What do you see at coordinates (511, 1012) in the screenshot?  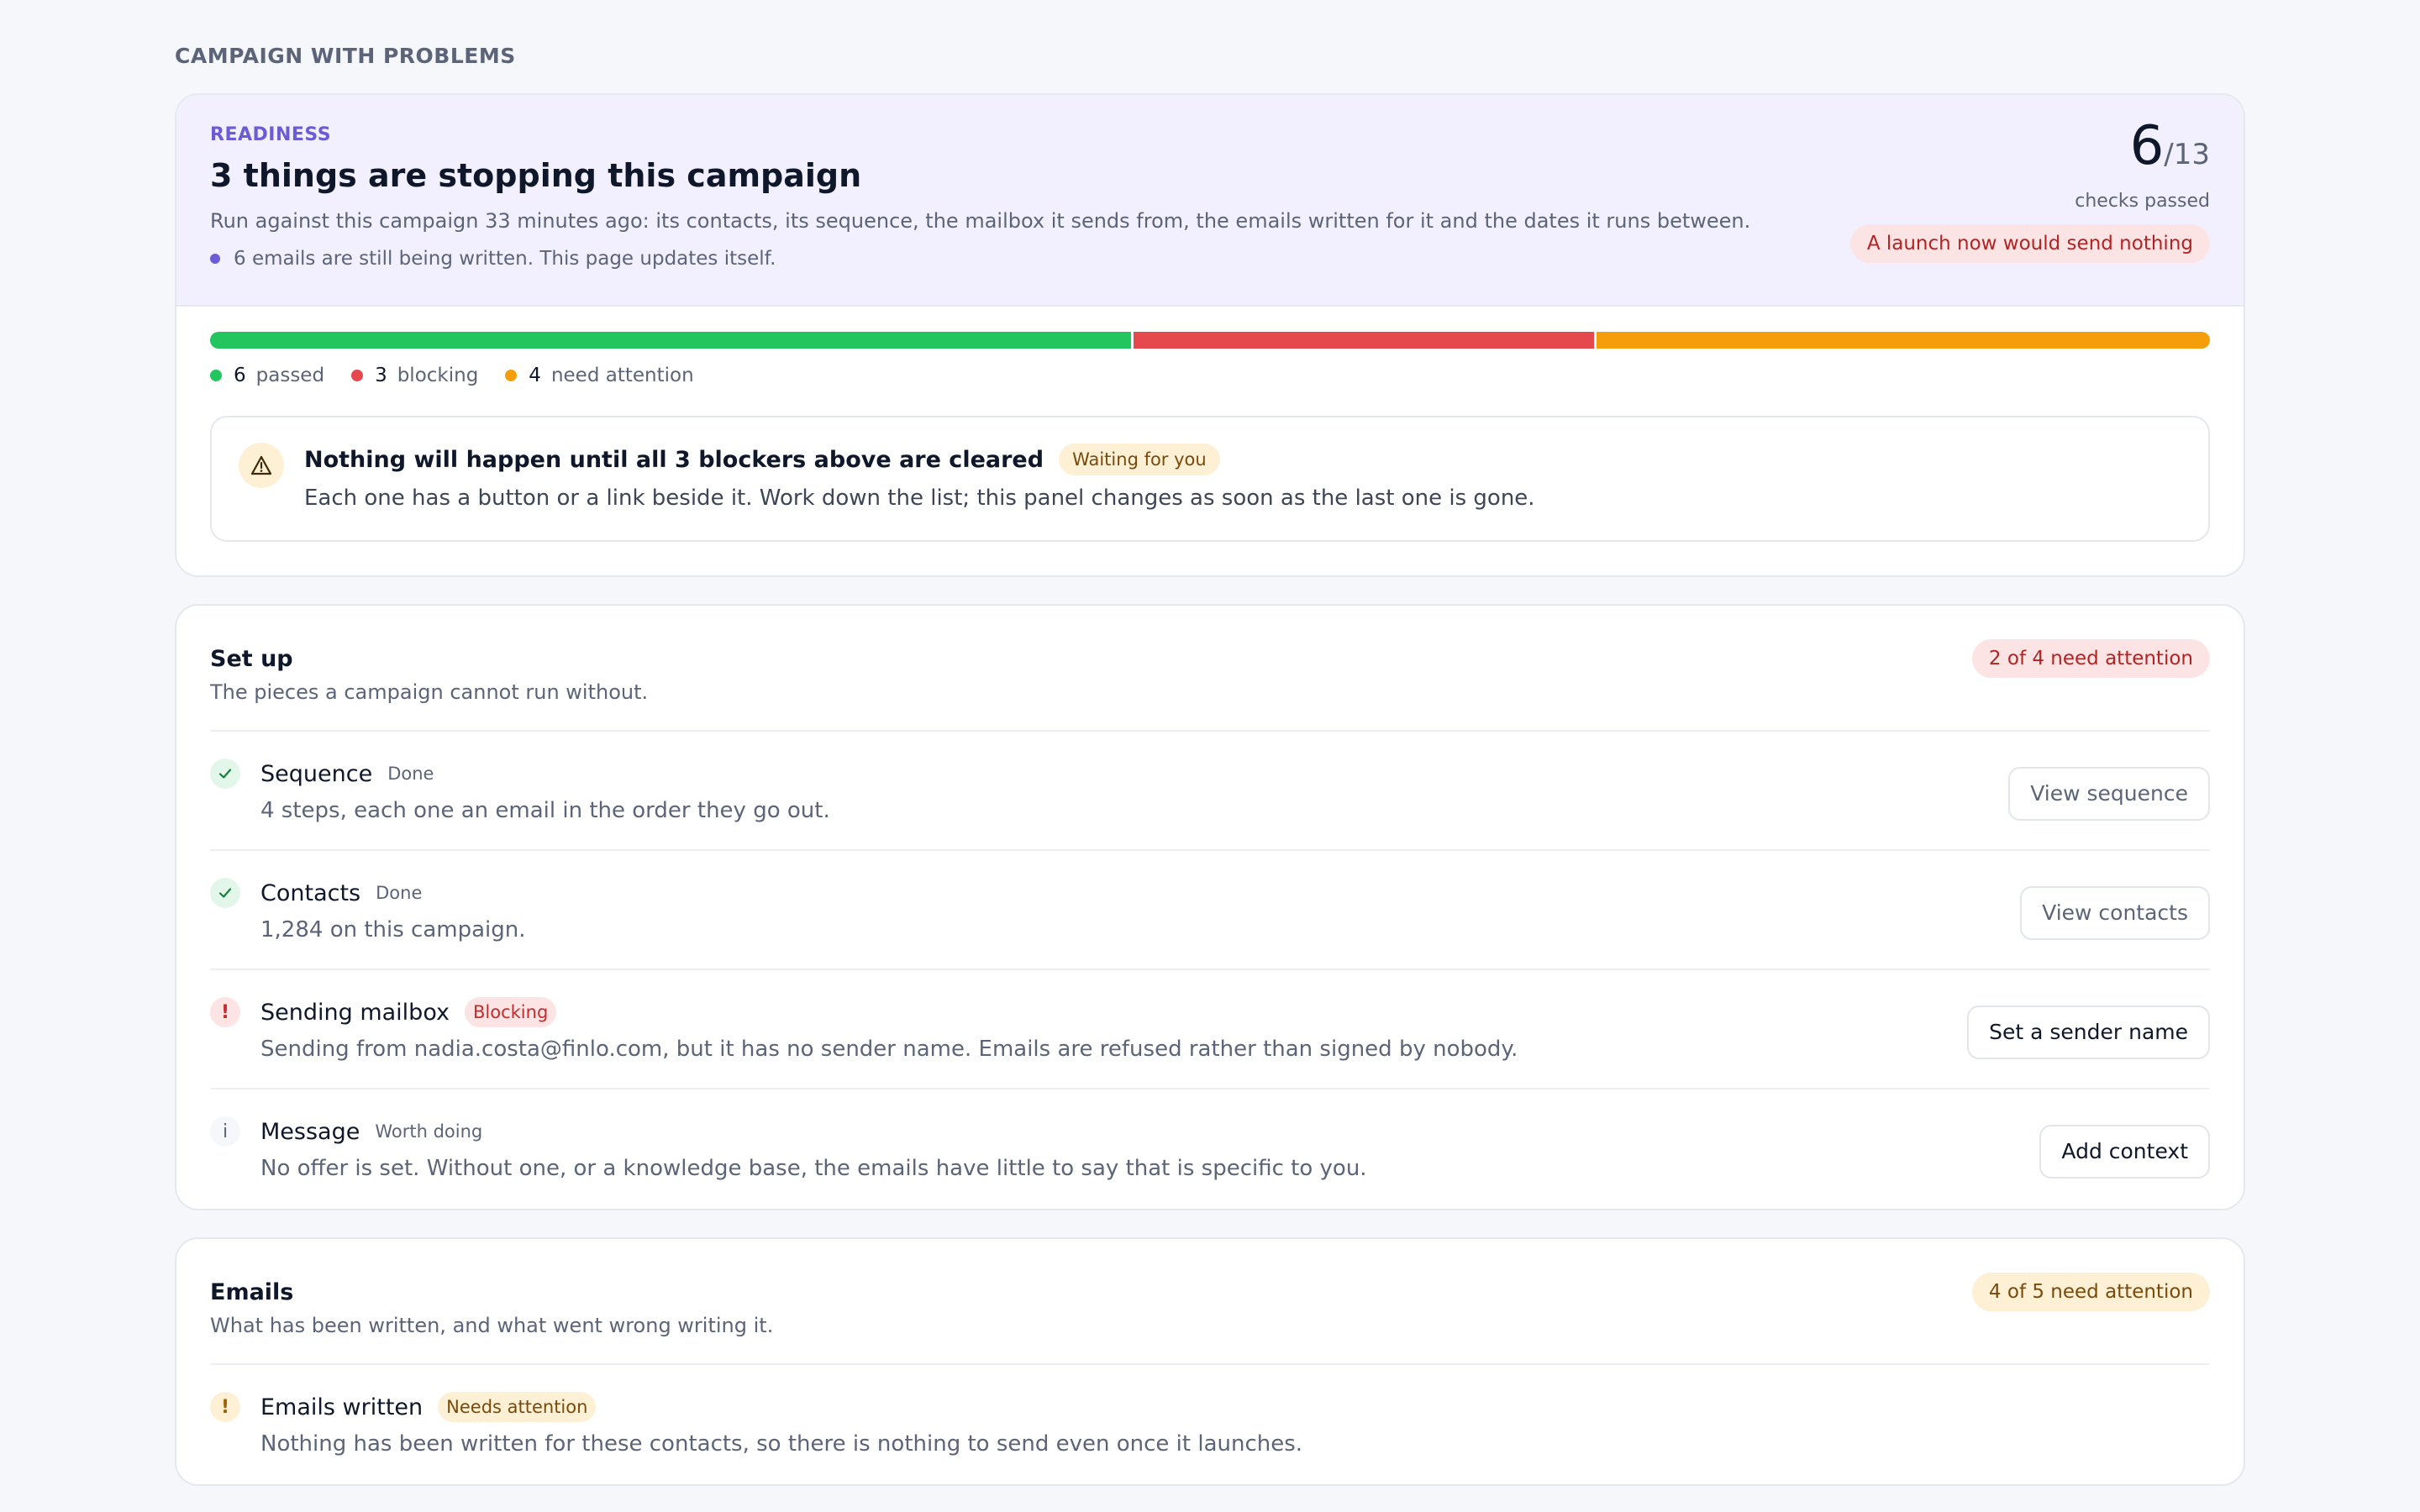 I see `status-badge: Blocking` at bounding box center [511, 1012].